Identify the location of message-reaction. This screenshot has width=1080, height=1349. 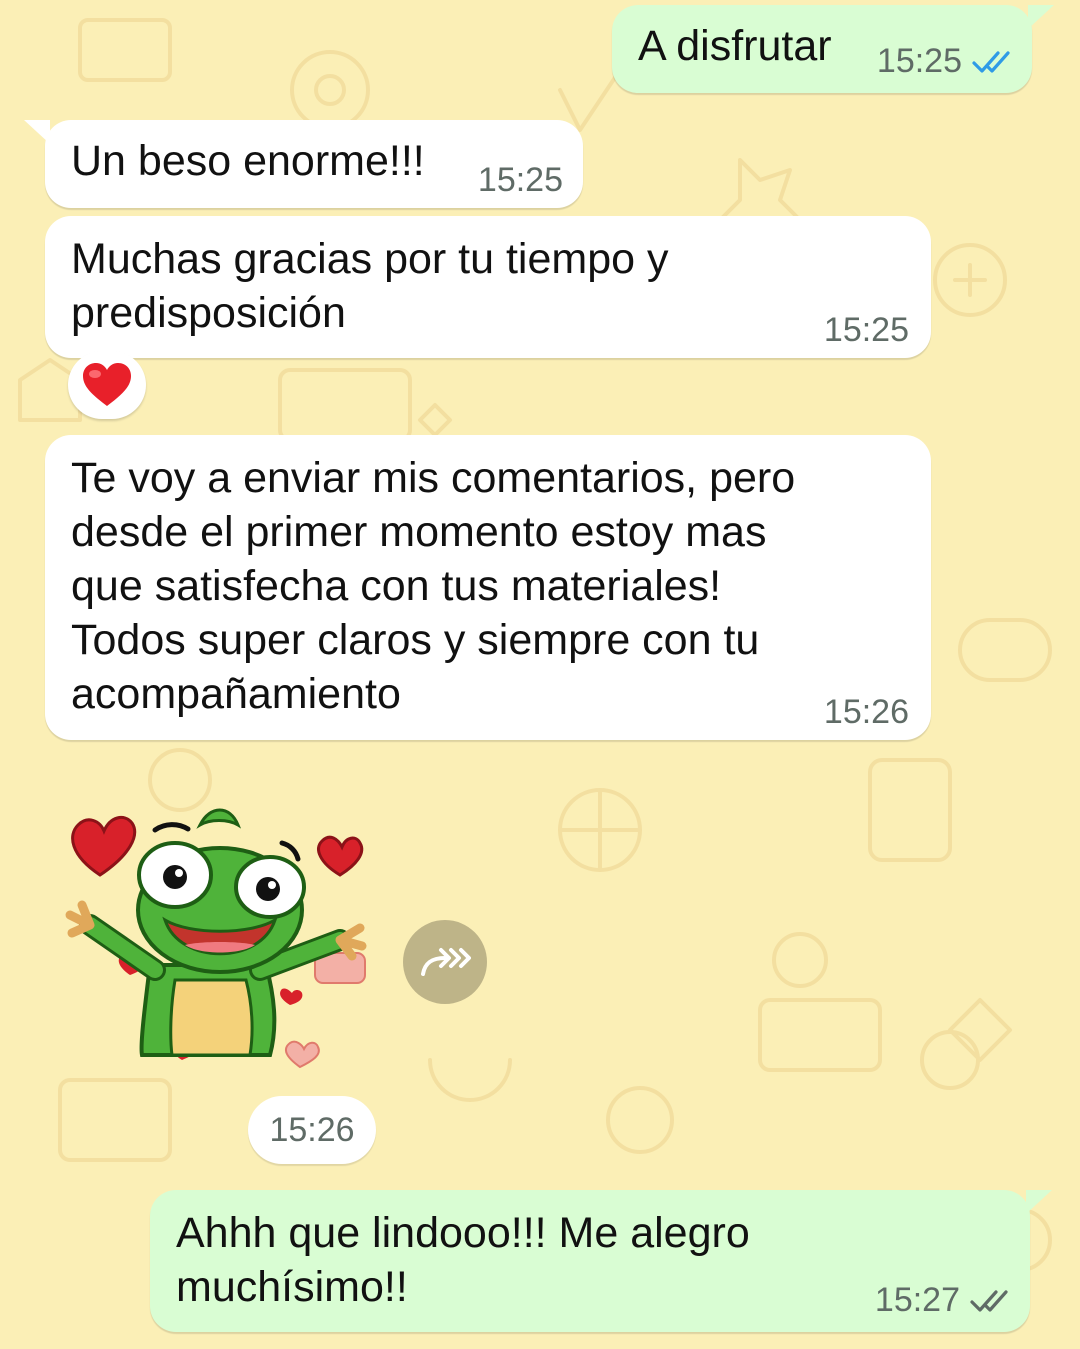
(107, 385).